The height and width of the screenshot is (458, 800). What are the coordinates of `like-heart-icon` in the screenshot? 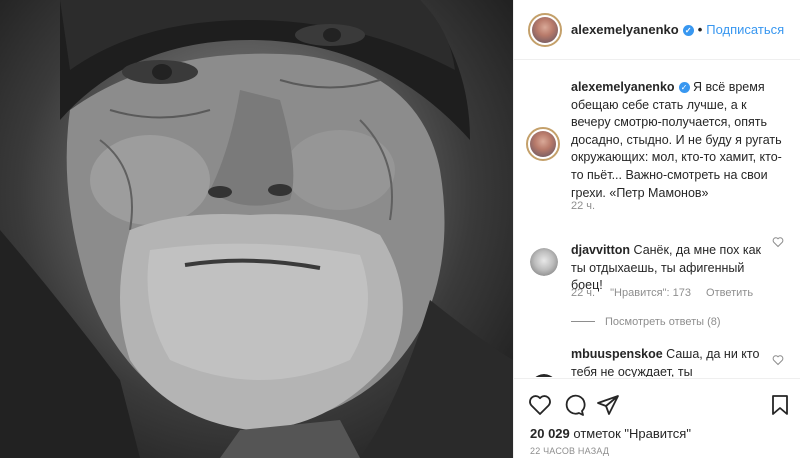 It's located at (540, 405).